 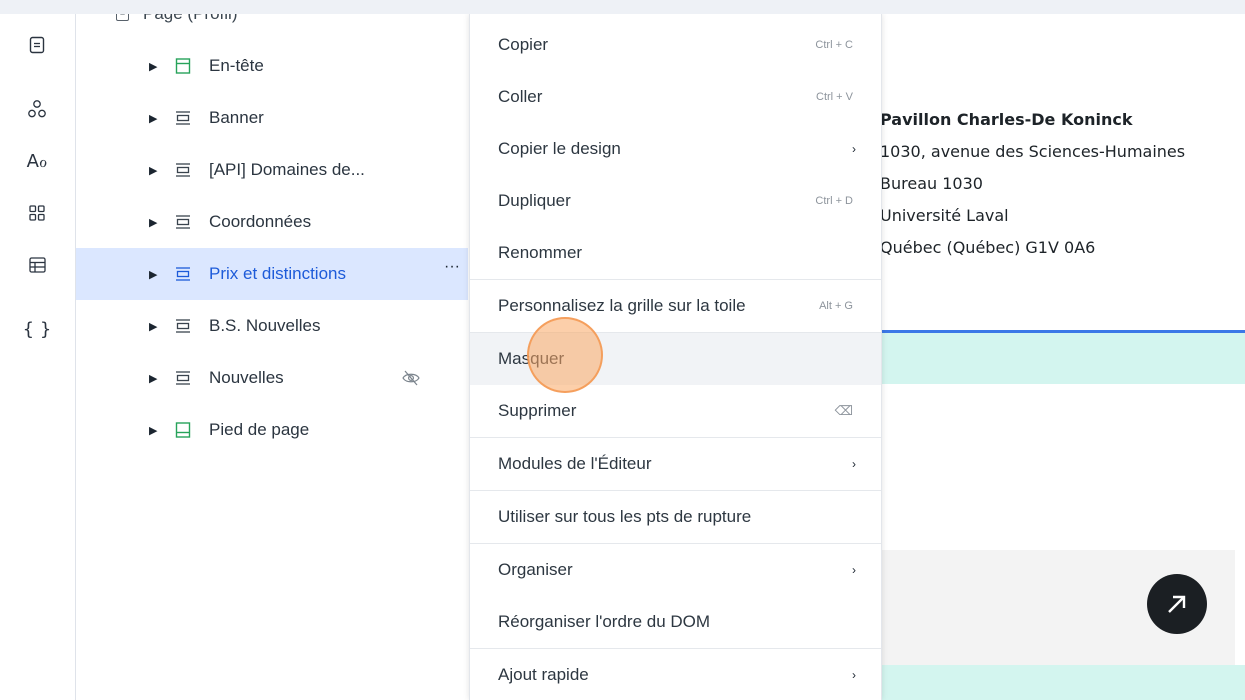 What do you see at coordinates (675, 253) in the screenshot?
I see `menu-item-renommer: Renommer` at bounding box center [675, 253].